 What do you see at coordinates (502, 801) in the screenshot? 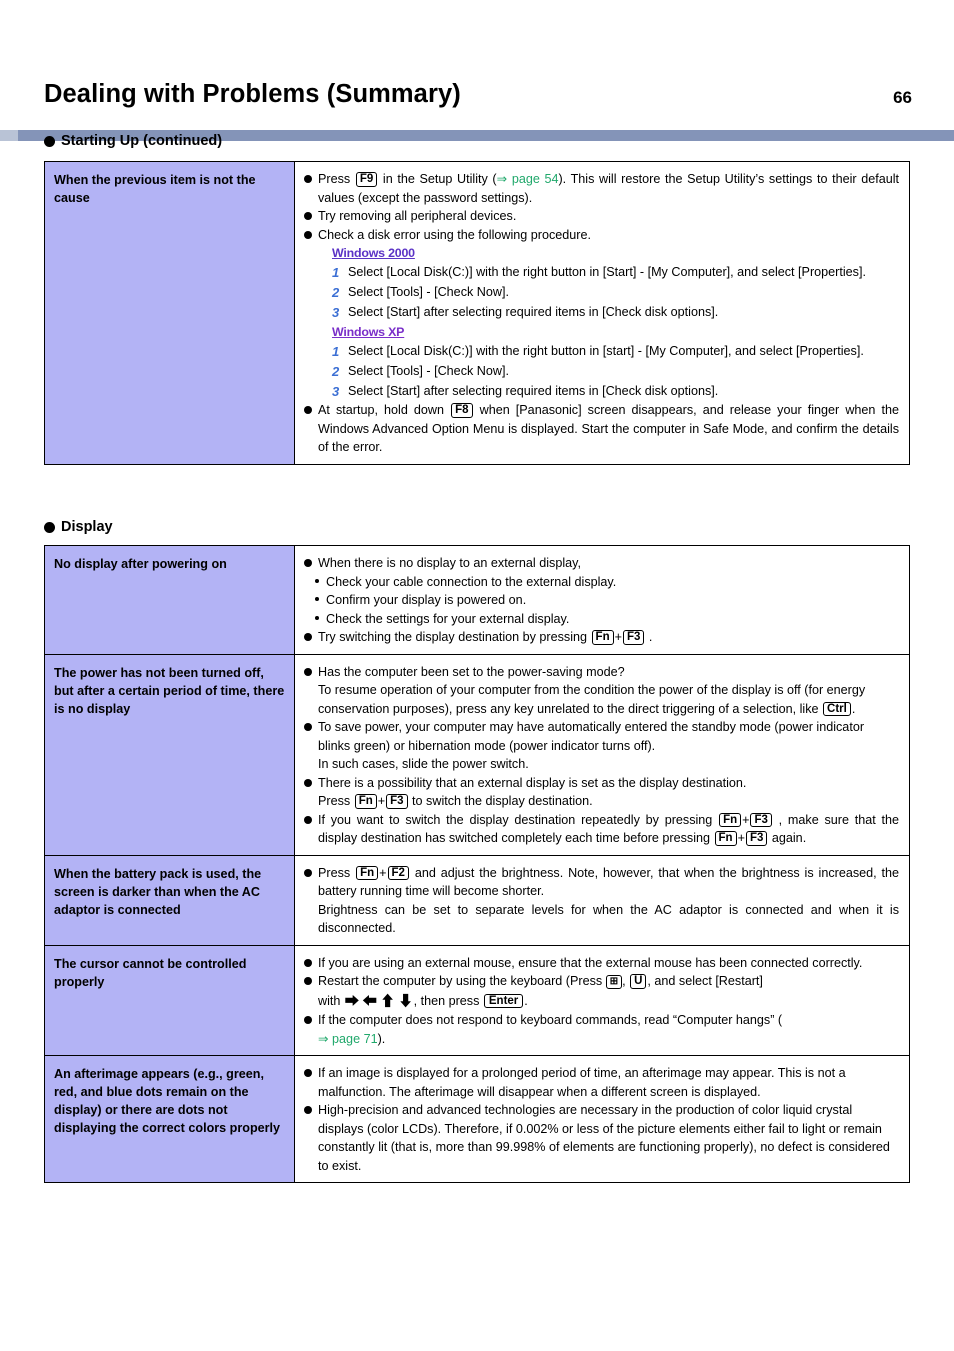
I see `text: to switch the display destination.` at bounding box center [502, 801].